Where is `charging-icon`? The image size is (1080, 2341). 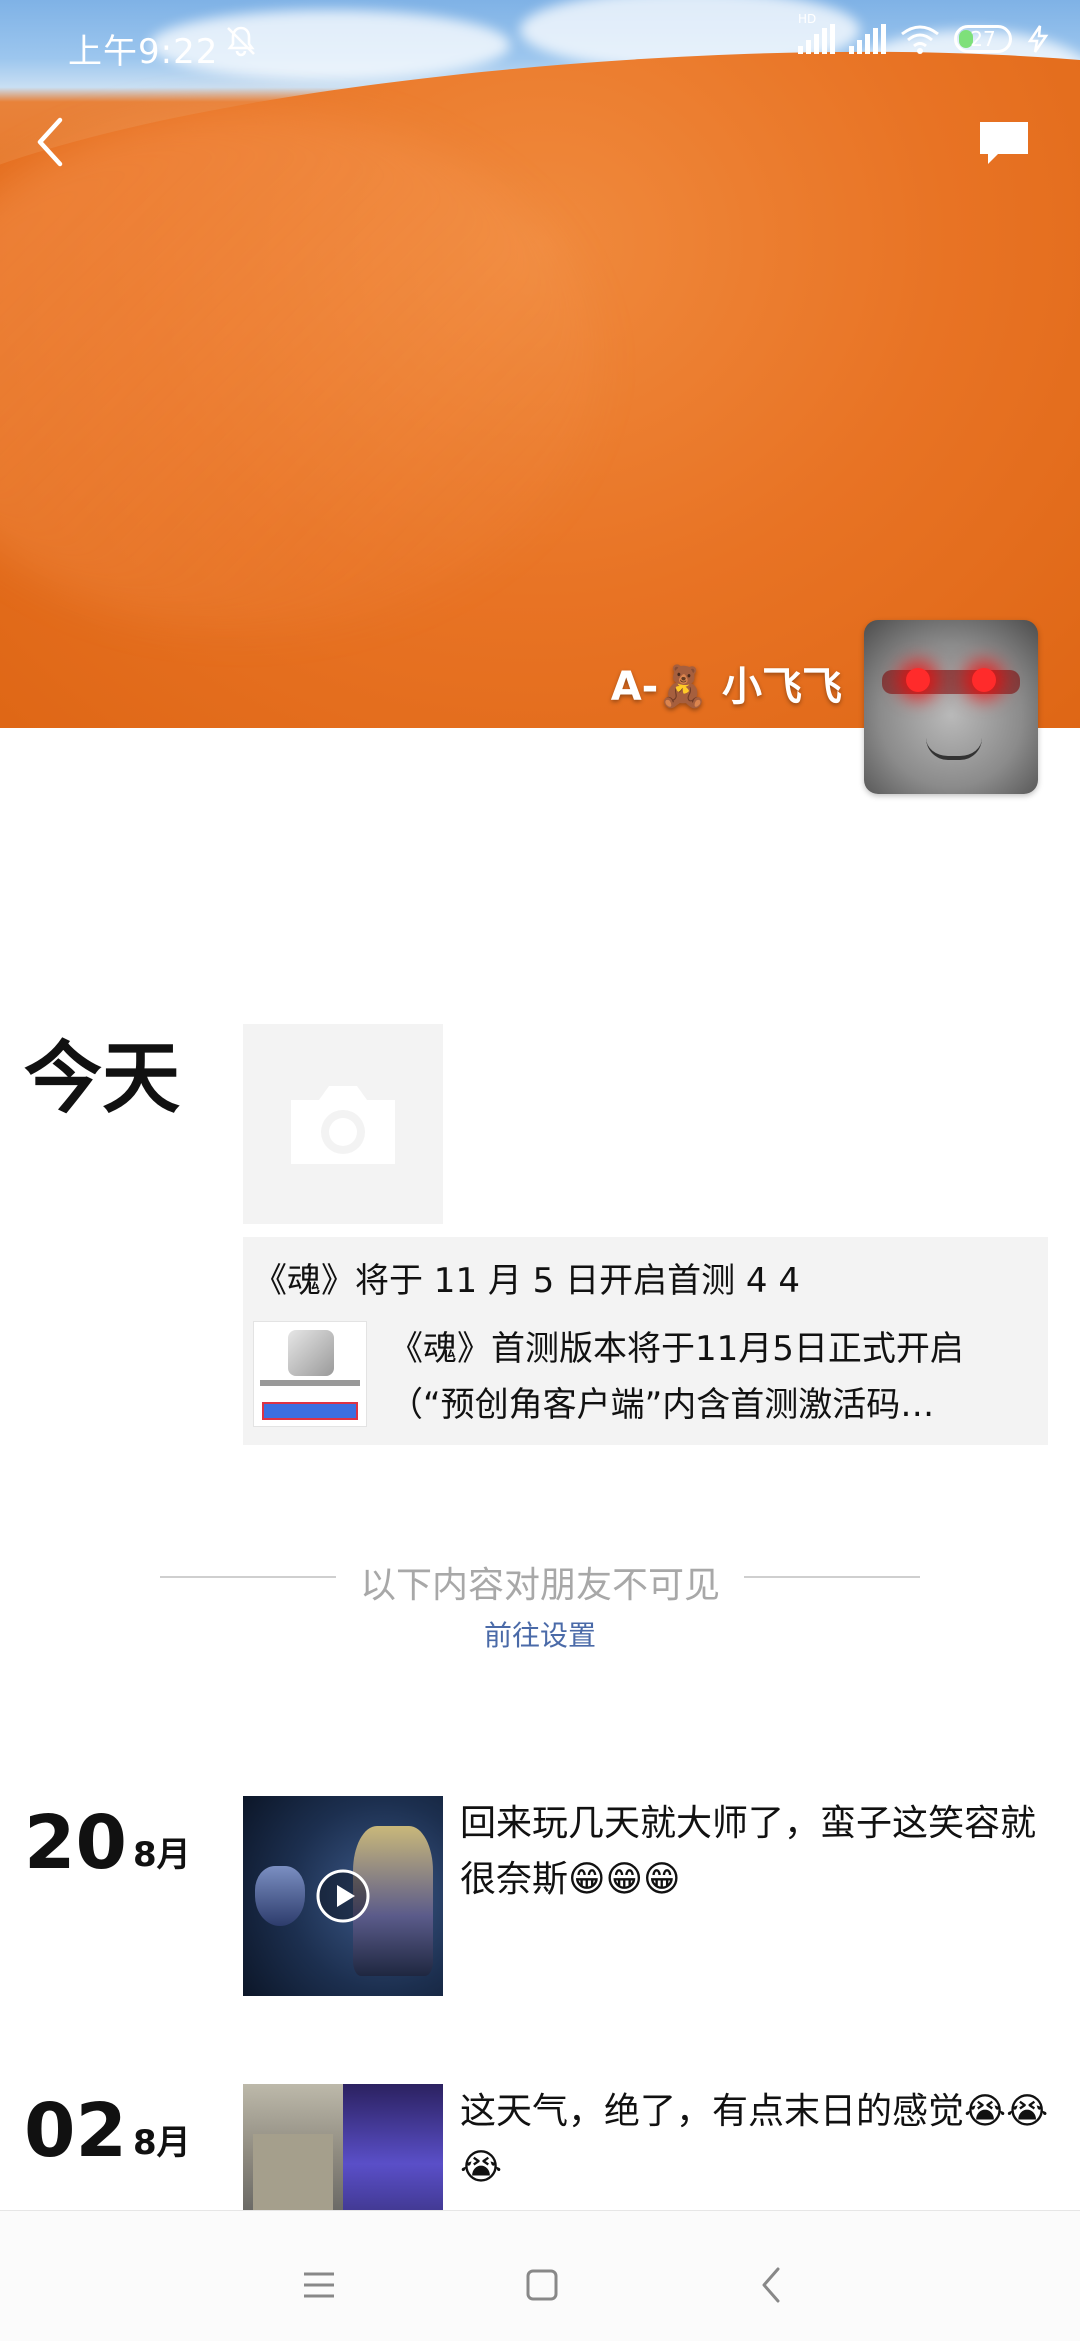
charging-icon is located at coordinates (1038, 39).